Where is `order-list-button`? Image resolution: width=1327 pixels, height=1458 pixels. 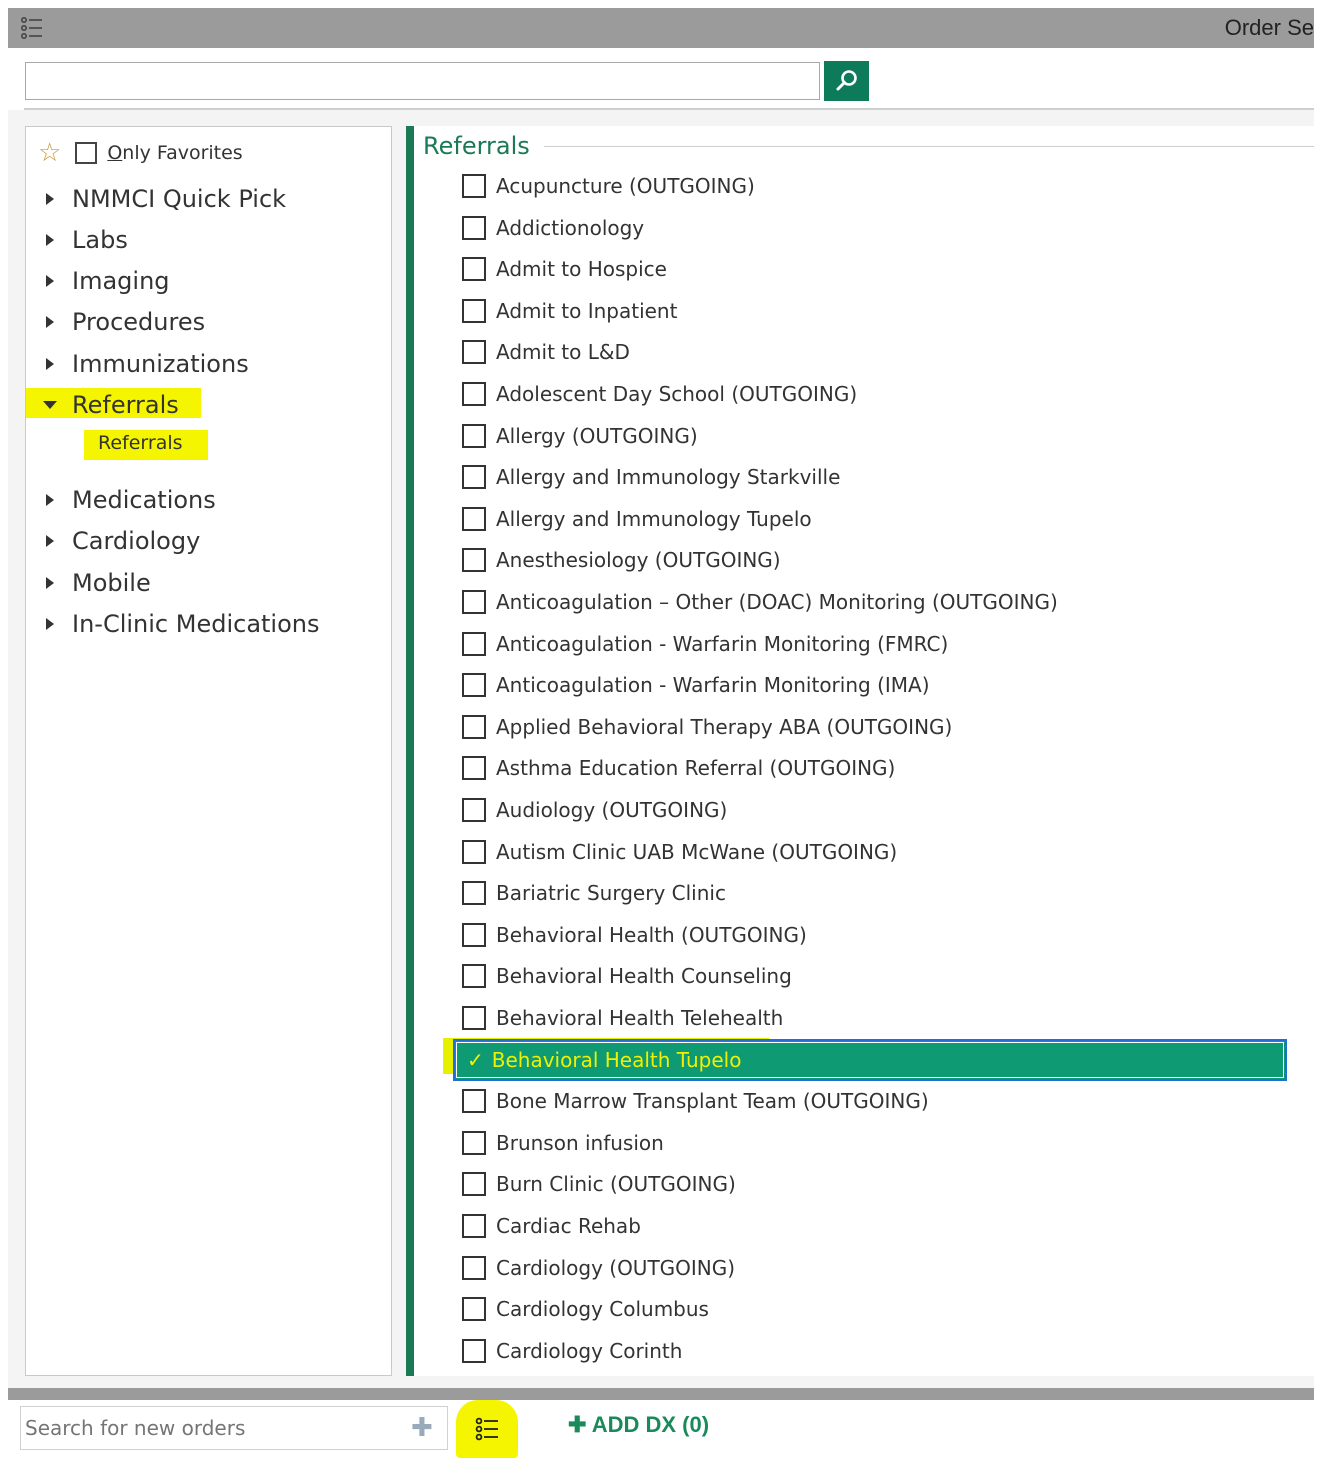
order-list-button is located at coordinates (487, 1429).